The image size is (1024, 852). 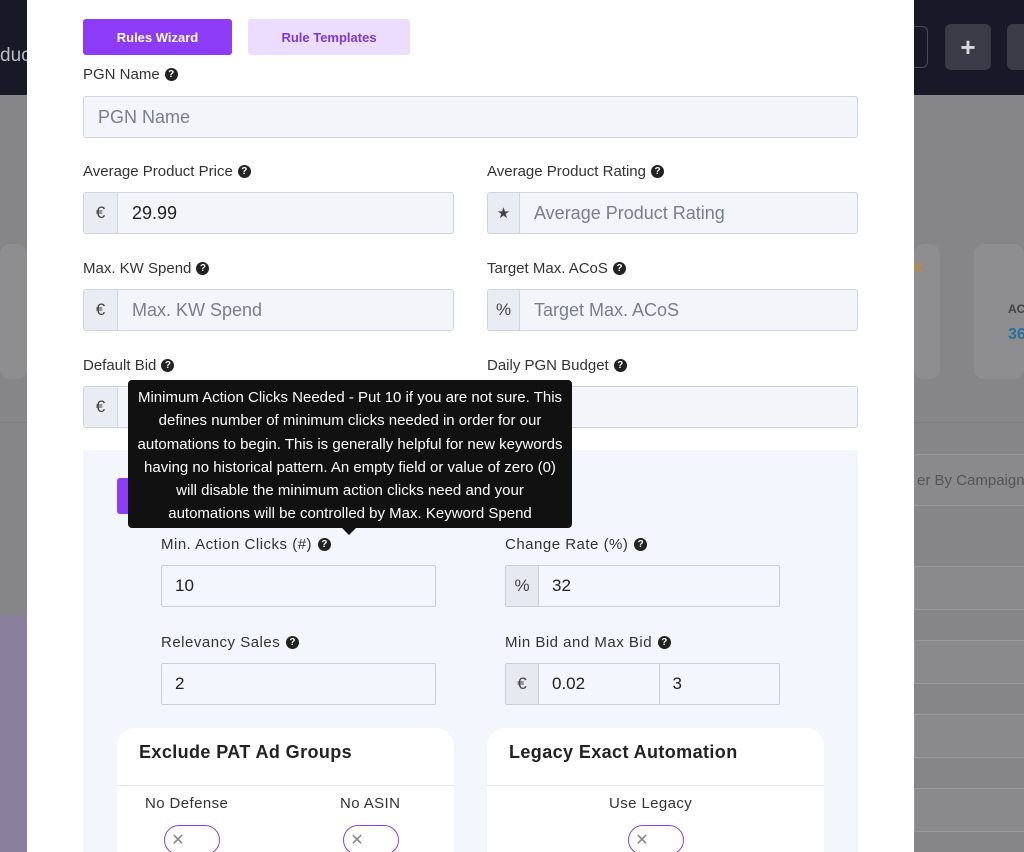 I want to click on min-action-clicks-value: 10, so click(x=184, y=585).